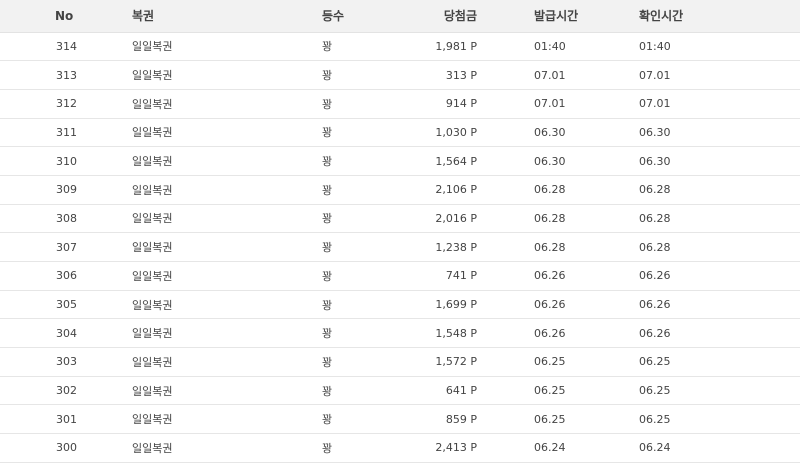 The image size is (800, 463). Describe the element at coordinates (65, 305) in the screenshot. I see `cell-no: 305` at that location.